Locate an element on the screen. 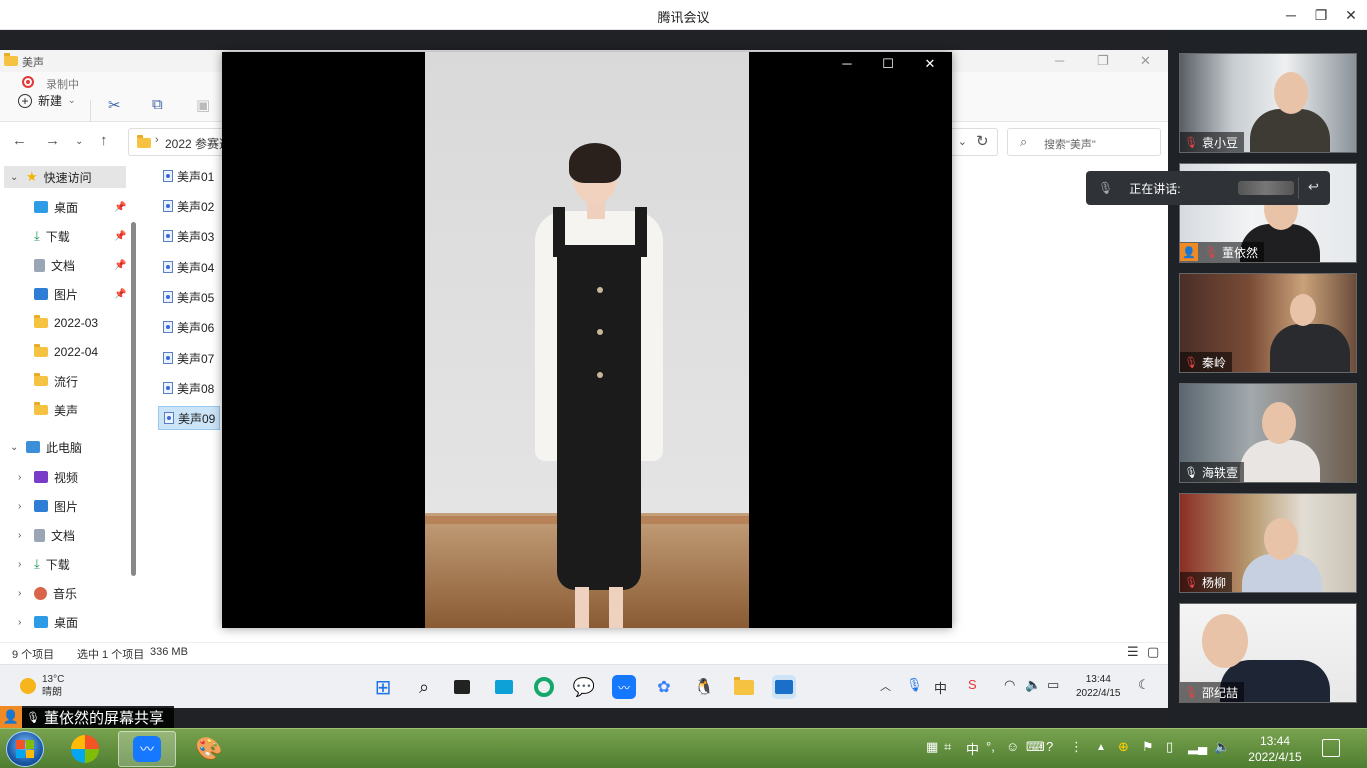  sidebar-item-label: 2022-04 is located at coordinates (76, 352).